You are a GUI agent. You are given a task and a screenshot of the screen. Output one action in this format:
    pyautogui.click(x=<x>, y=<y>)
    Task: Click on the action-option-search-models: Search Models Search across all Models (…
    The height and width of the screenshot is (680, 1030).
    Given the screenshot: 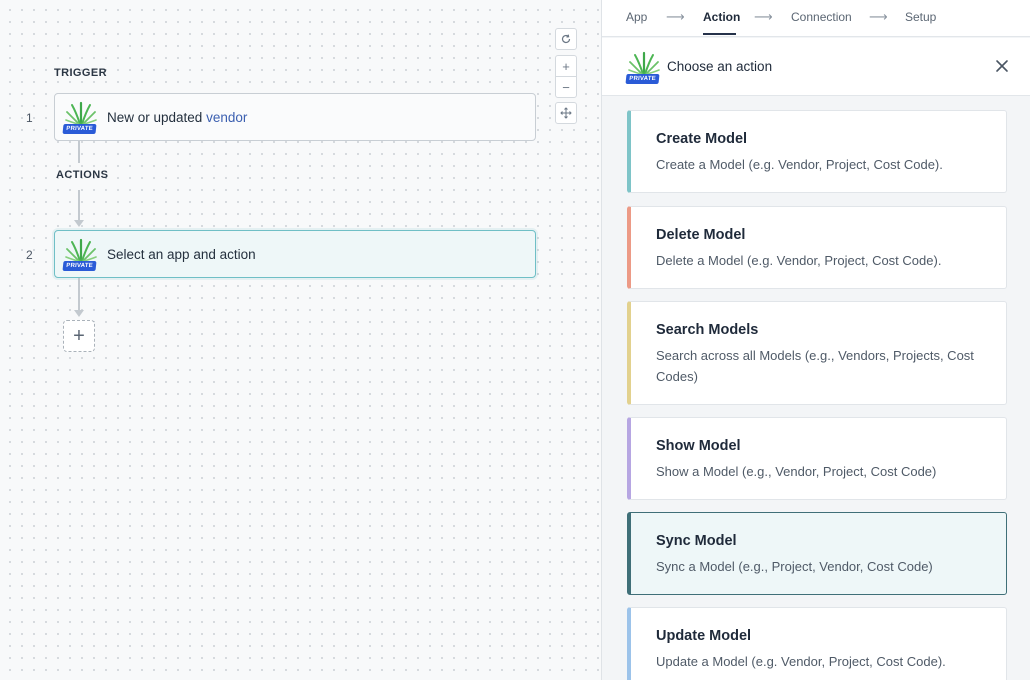 What is the action you would take?
    pyautogui.click(x=817, y=353)
    